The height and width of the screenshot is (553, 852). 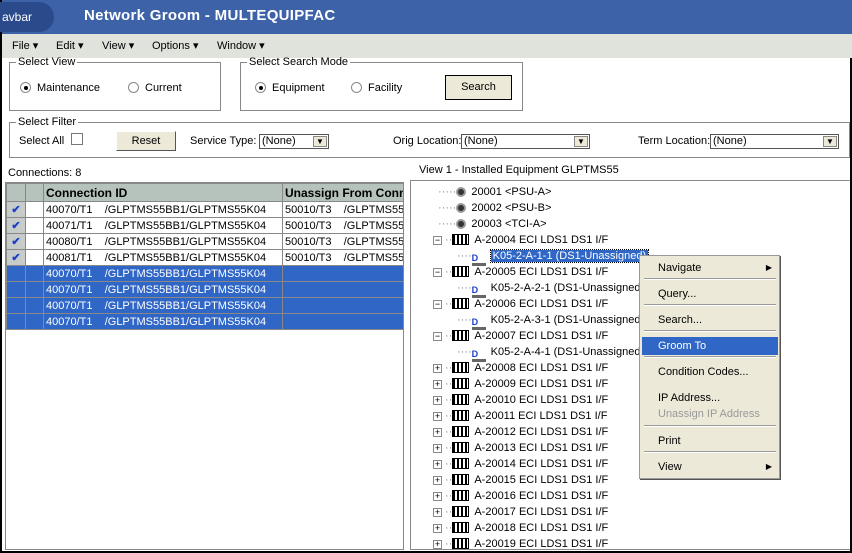 I want to click on search-button: Search, so click(x=478, y=87).